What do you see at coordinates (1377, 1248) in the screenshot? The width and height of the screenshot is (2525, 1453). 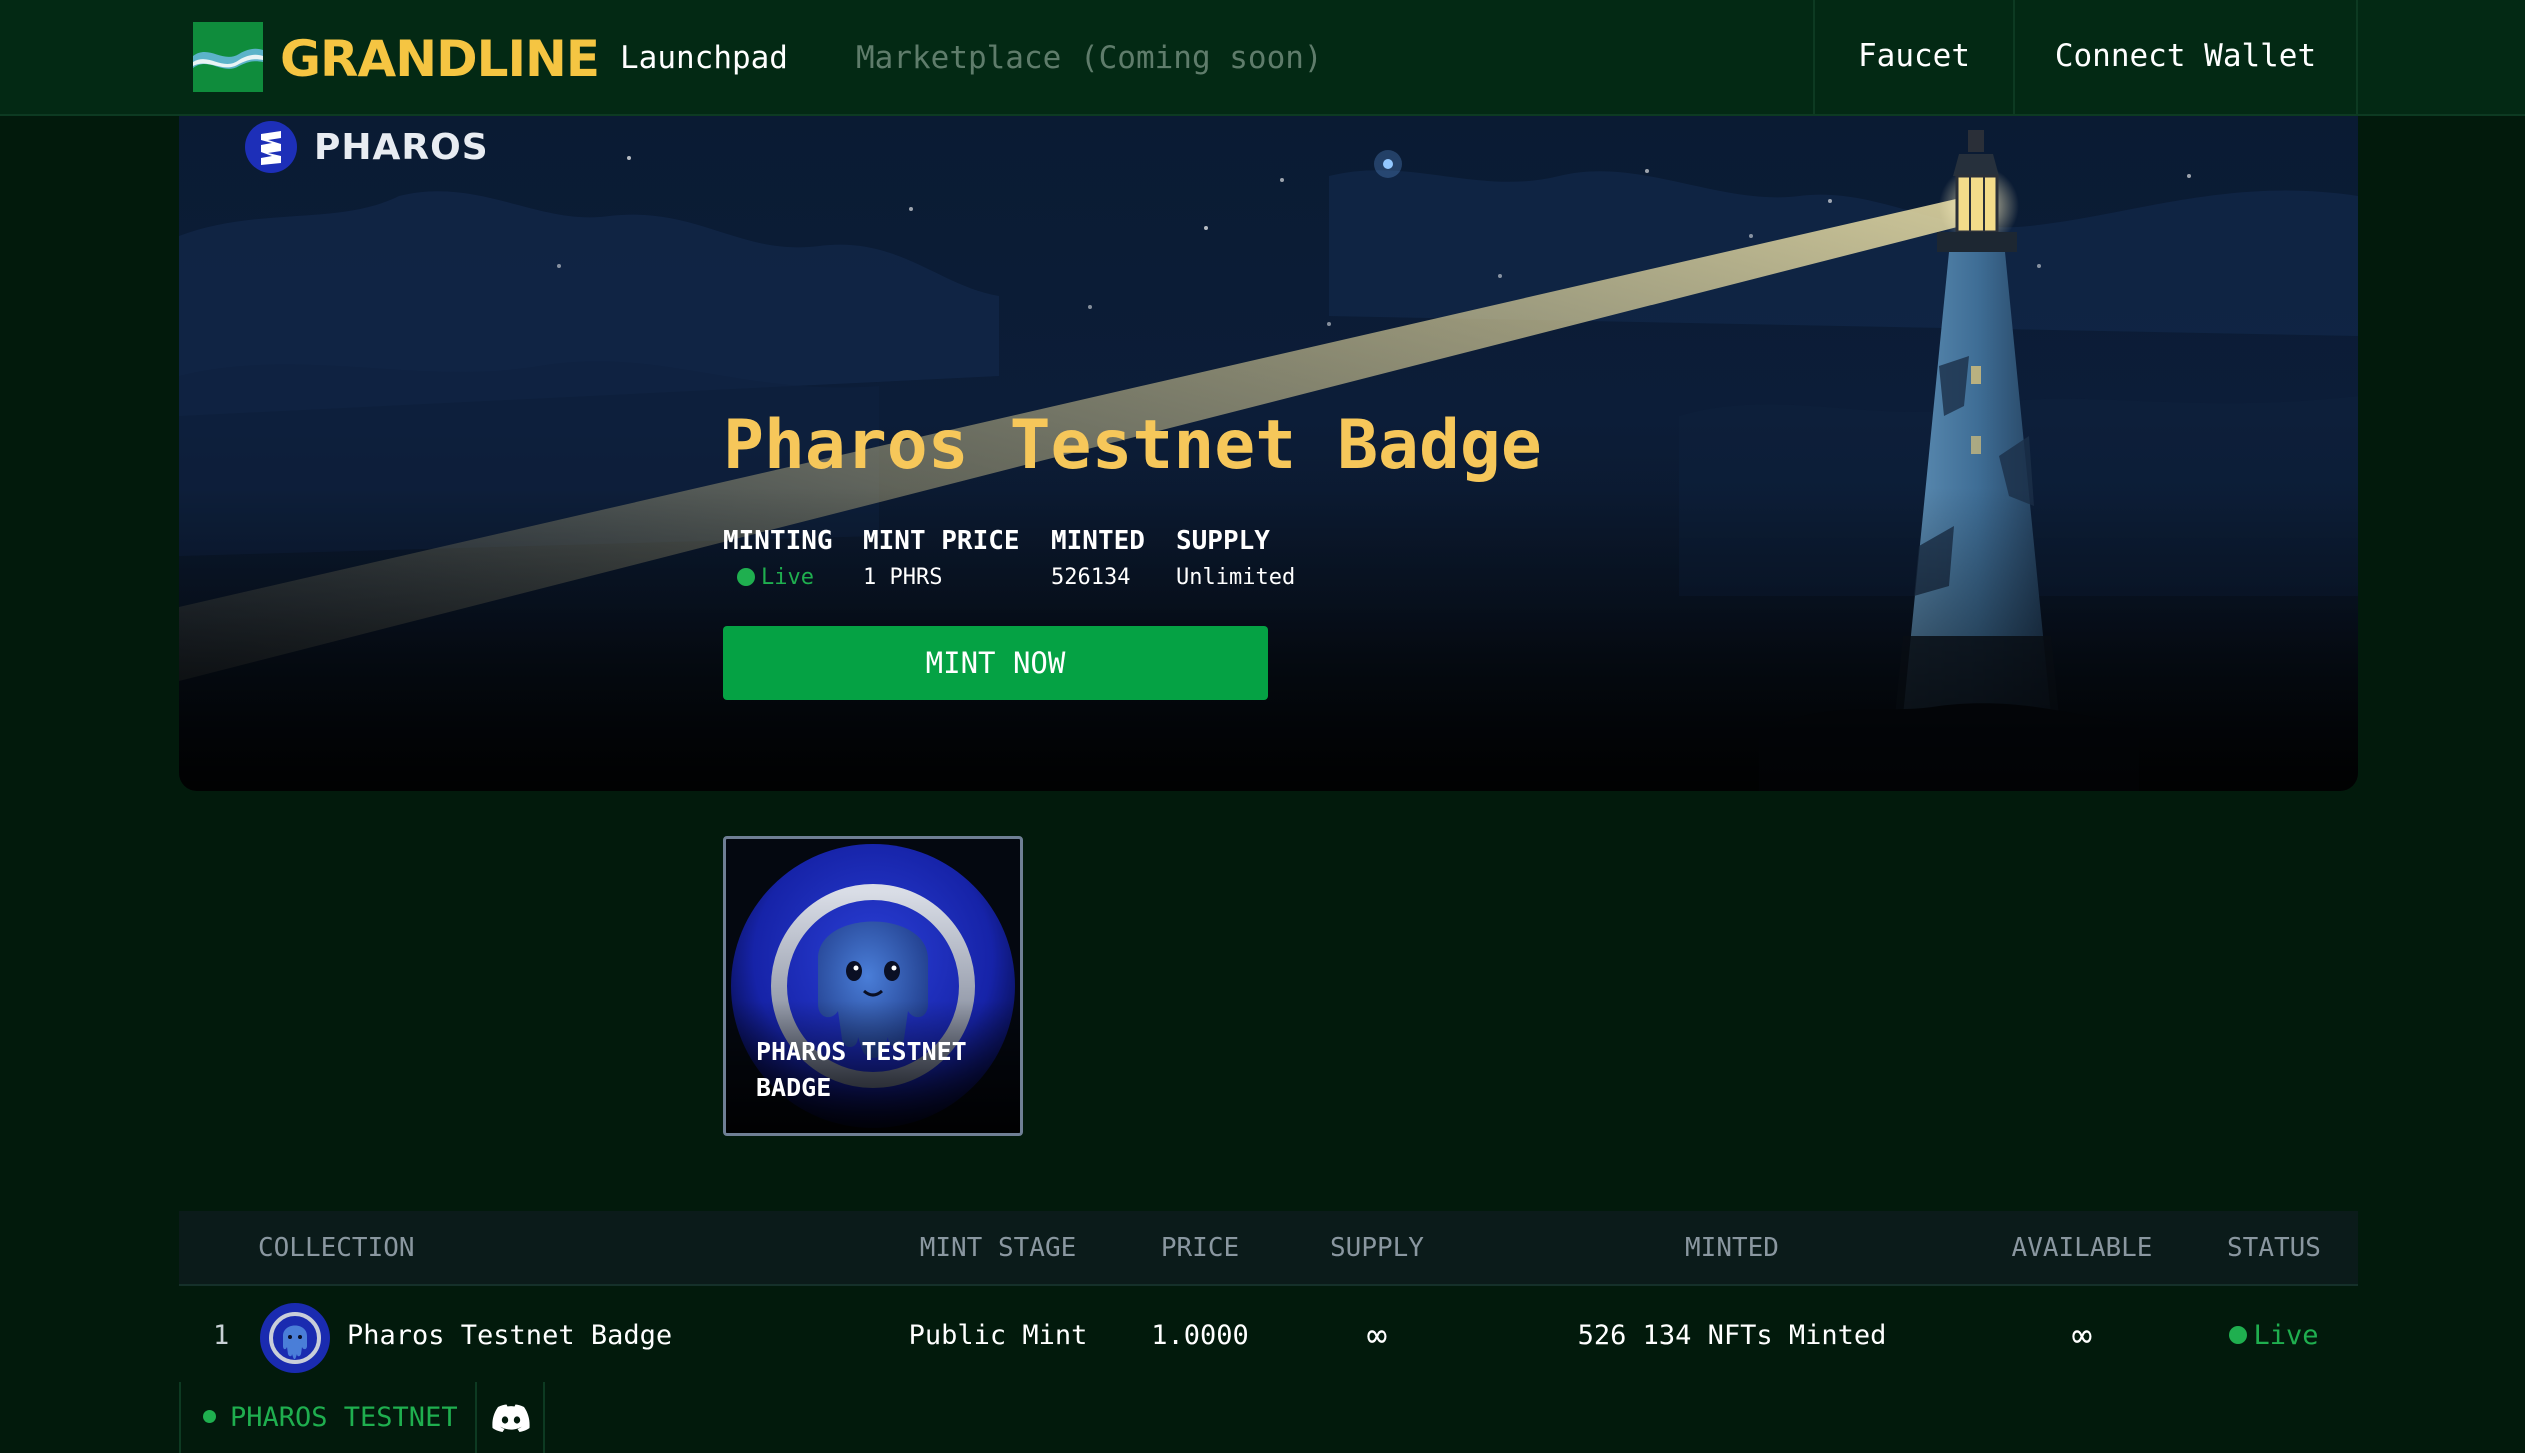 I see `header-supply: SUPPLY` at bounding box center [1377, 1248].